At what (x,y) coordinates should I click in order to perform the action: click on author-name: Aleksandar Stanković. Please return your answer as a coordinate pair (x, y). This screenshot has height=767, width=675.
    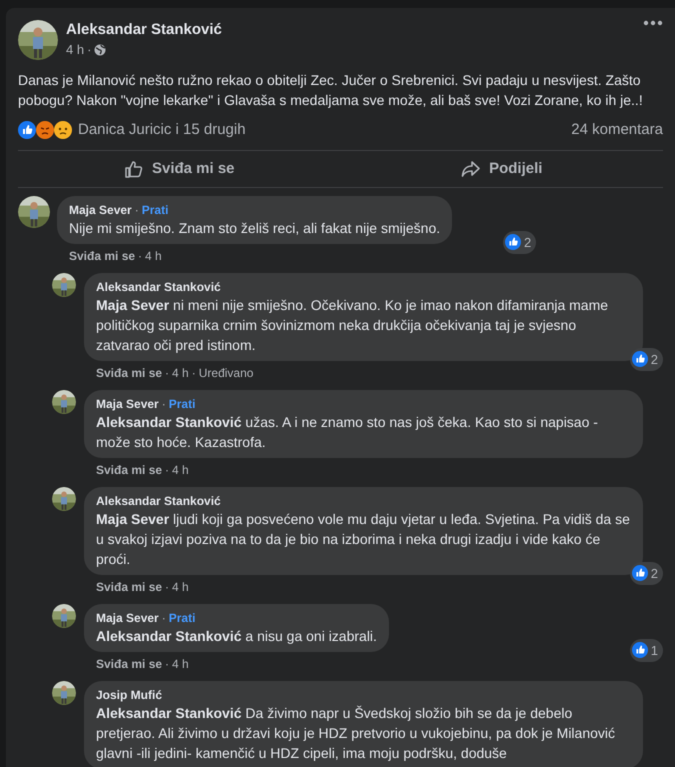
    Looking at the image, I should click on (354, 30).